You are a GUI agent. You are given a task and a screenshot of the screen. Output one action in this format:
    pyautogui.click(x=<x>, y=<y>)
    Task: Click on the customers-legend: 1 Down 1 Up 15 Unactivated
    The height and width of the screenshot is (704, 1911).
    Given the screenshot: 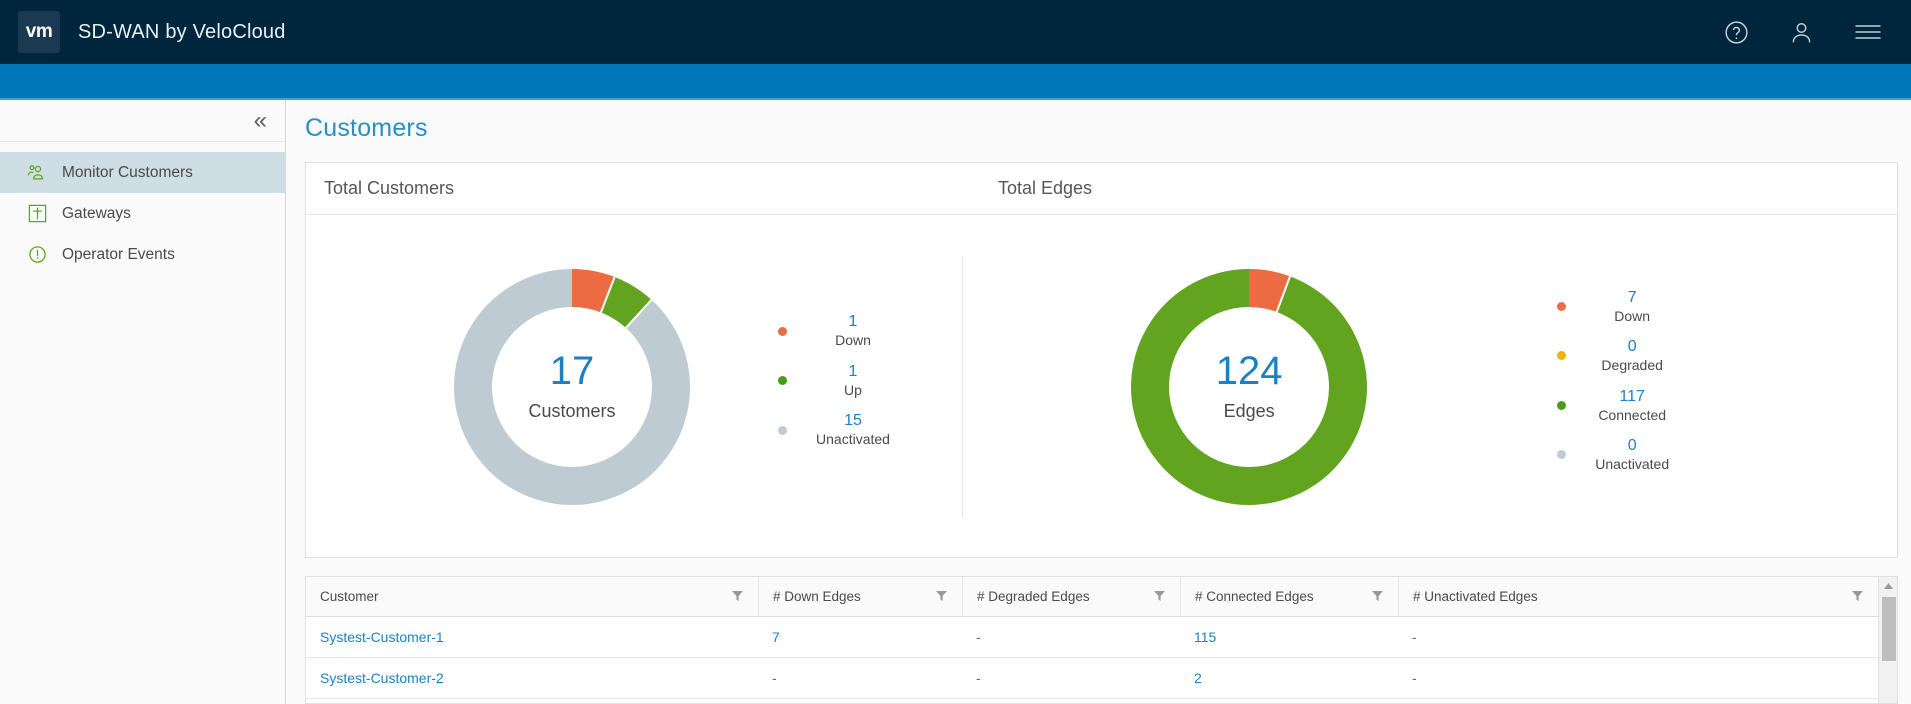 What is the action you would take?
    pyautogui.click(x=839, y=386)
    